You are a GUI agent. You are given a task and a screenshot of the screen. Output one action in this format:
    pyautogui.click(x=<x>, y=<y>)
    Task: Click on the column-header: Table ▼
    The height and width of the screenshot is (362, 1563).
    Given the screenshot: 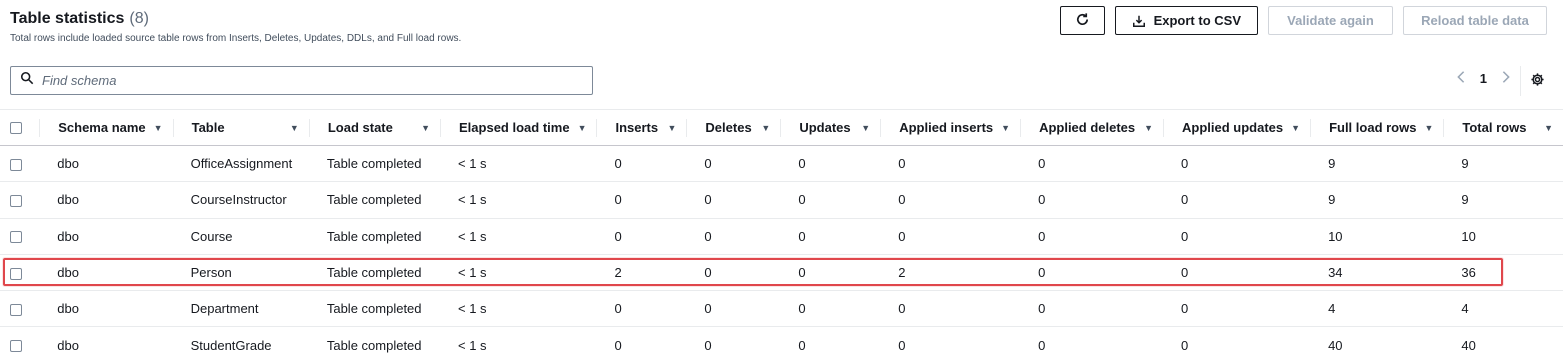 What is the action you would take?
    pyautogui.click(x=240, y=128)
    